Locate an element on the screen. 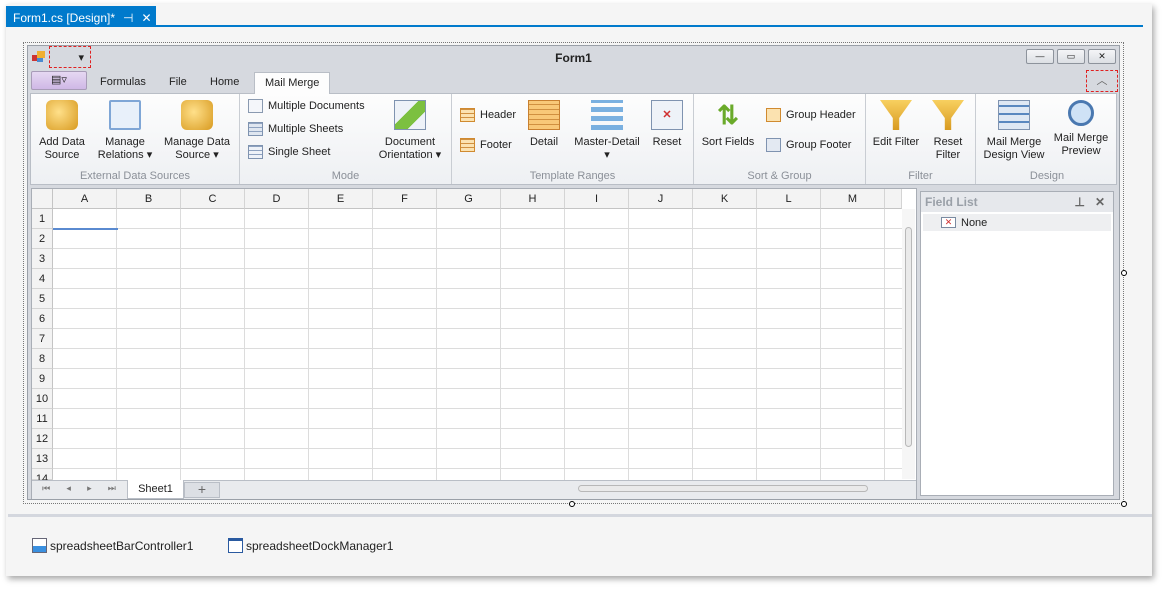 The image size is (1163, 590). row-header: 5 is located at coordinates (42, 299).